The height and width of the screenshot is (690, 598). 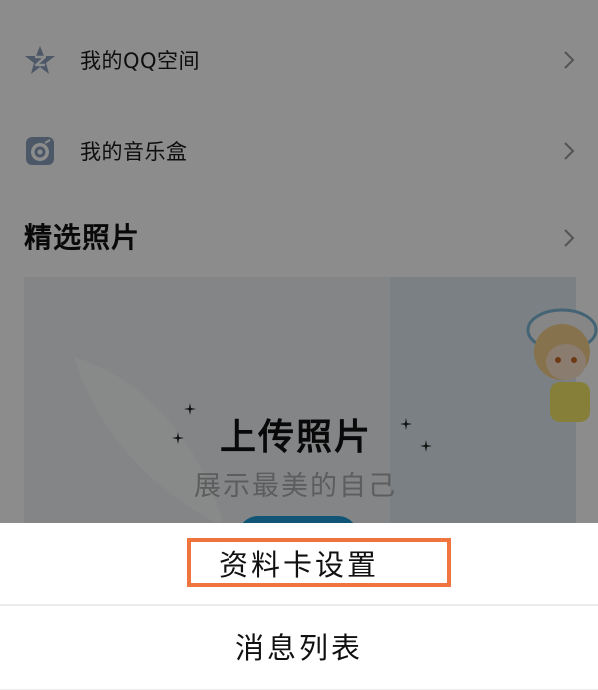 I want to click on message-list-option: 消息列表, so click(x=299, y=646).